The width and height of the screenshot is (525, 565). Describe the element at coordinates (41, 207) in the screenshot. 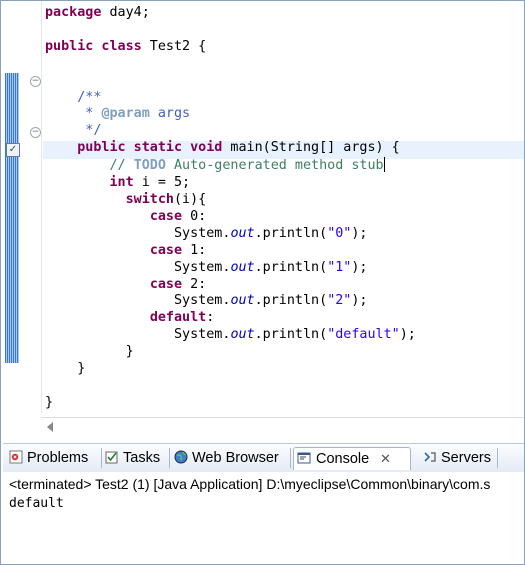

I see `gutter-divider` at that location.